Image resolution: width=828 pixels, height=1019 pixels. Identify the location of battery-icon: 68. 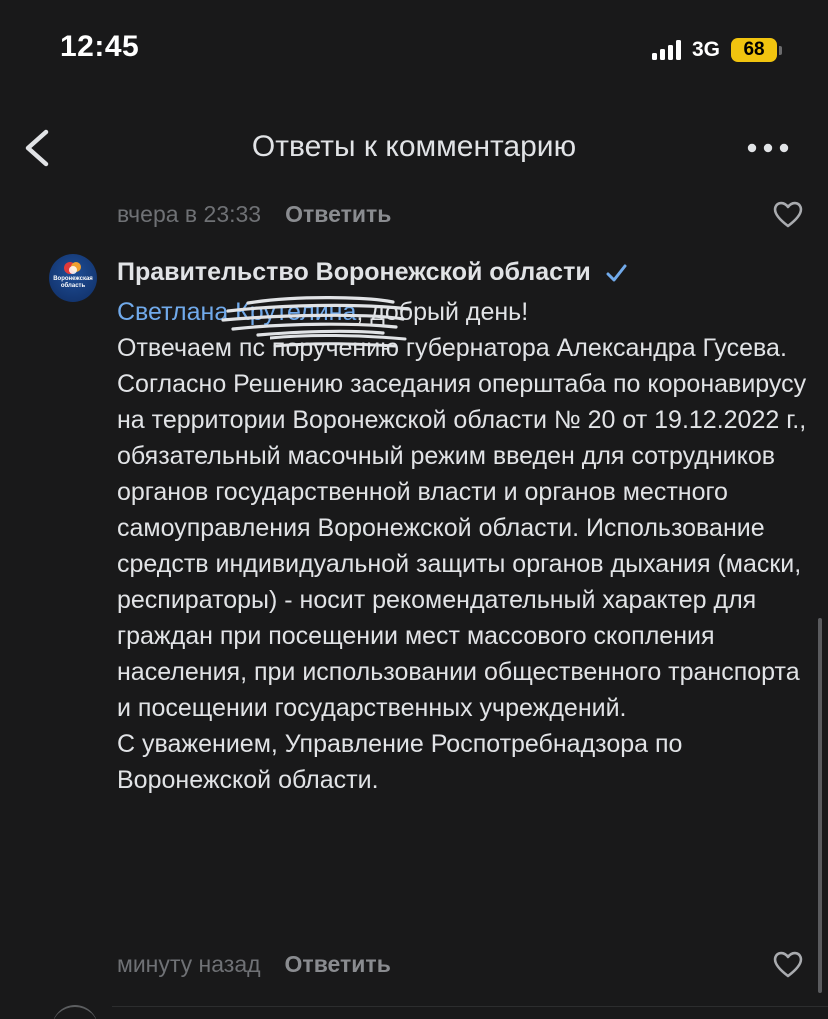
(757, 50).